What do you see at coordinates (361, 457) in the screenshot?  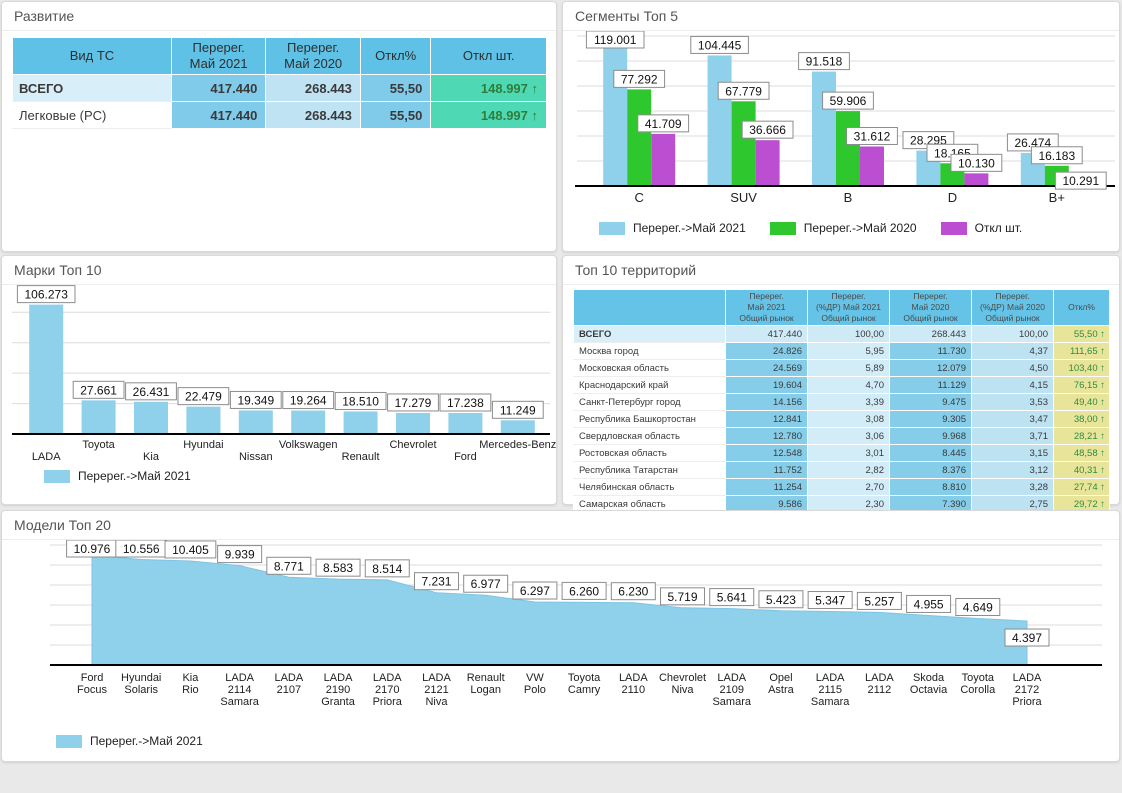 I see `x-tick-label: Renault` at bounding box center [361, 457].